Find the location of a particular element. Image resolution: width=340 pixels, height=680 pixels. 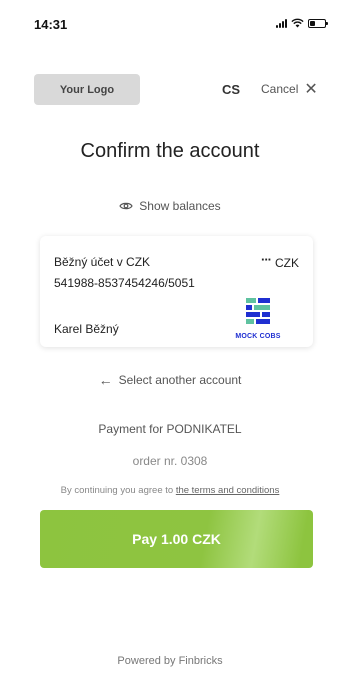

arrow-left-icon: ← is located at coordinates (105, 380).